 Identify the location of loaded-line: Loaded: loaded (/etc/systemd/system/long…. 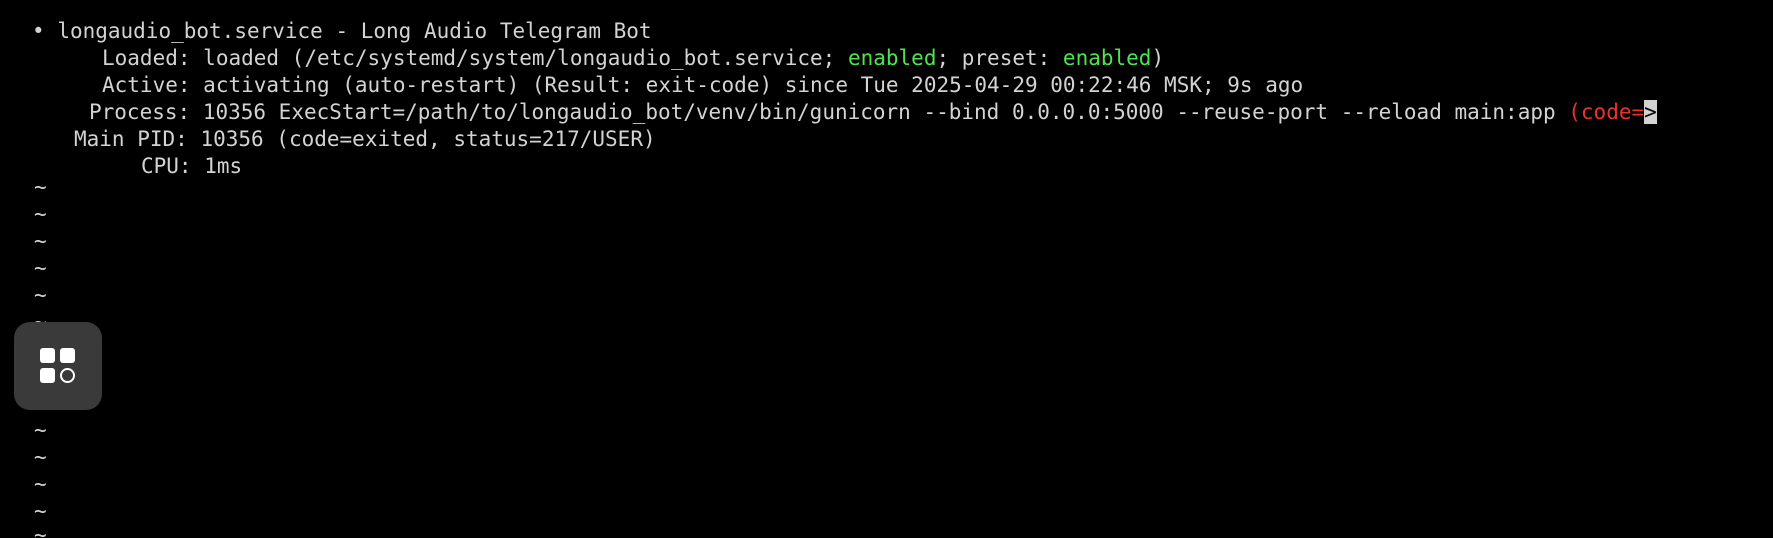
(633, 58).